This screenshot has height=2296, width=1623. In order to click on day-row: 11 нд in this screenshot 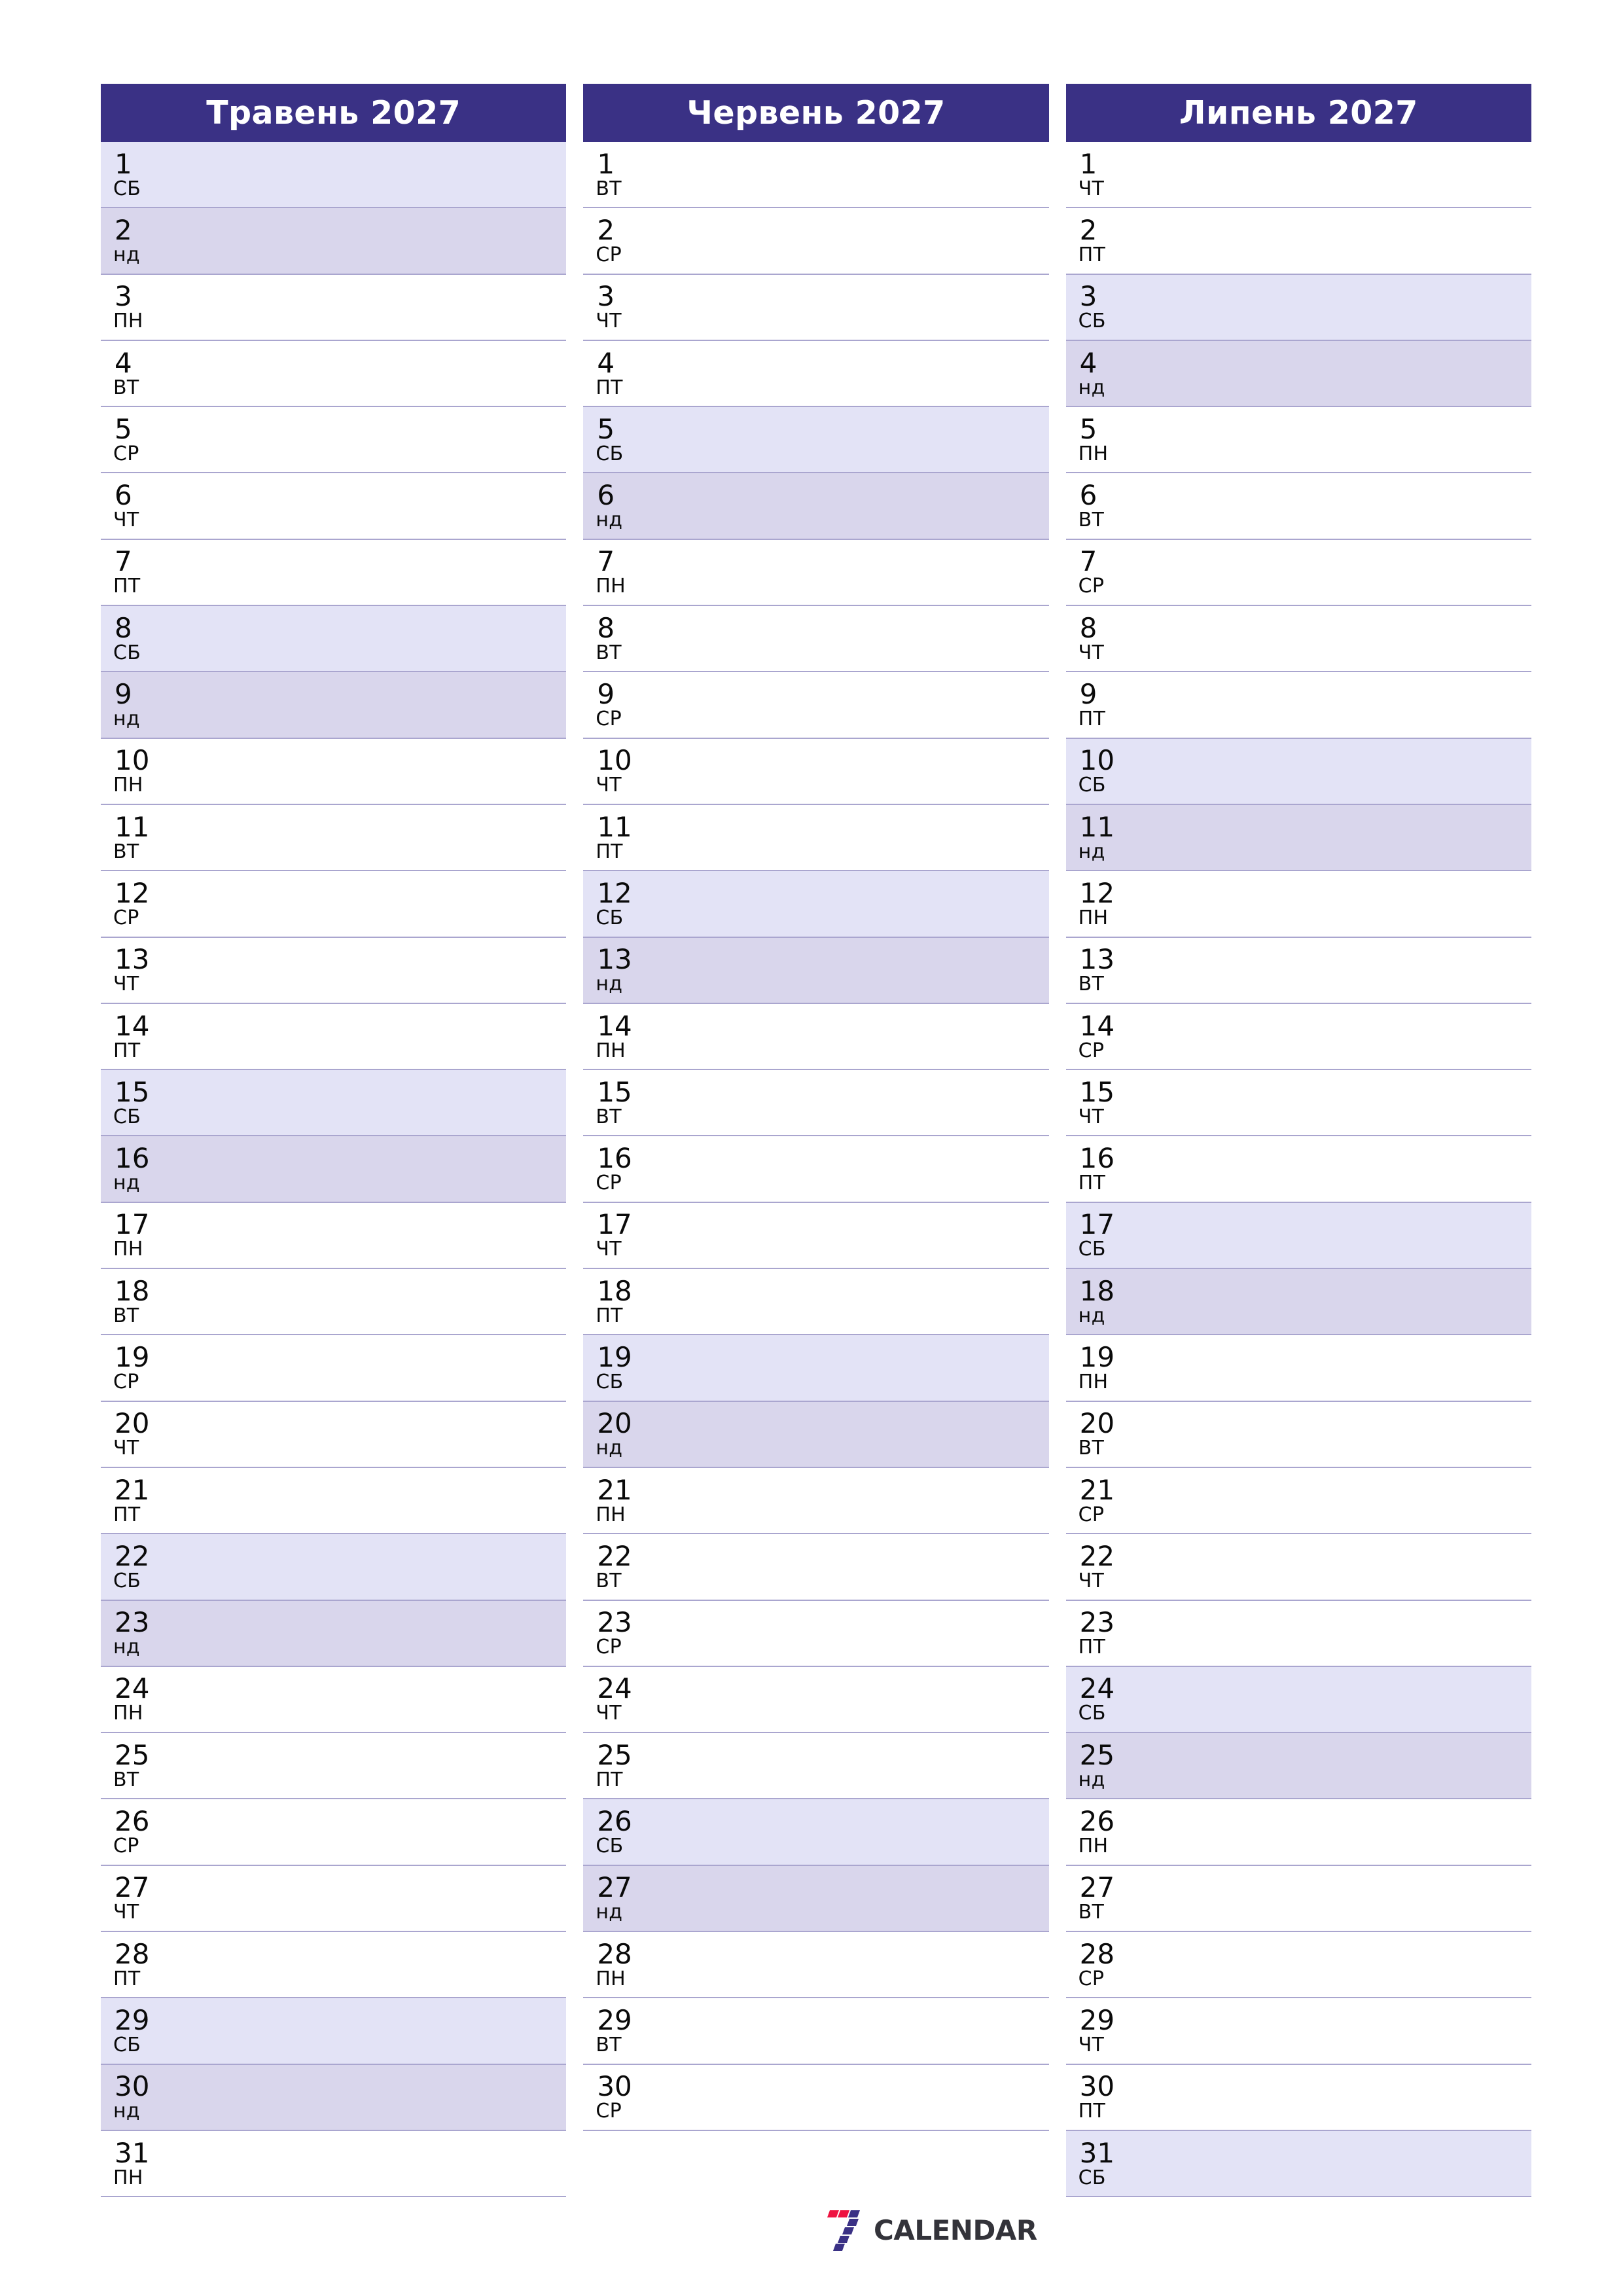, I will do `click(1298, 838)`.